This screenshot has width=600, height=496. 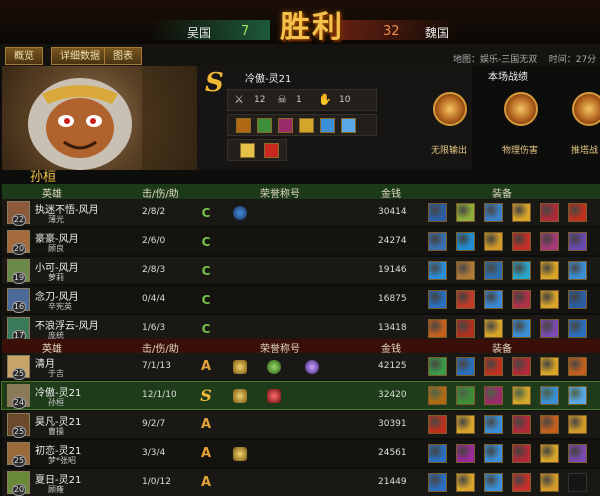 What do you see at coordinates (325, 99) in the screenshot?
I see `hand-icon: ✋` at bounding box center [325, 99].